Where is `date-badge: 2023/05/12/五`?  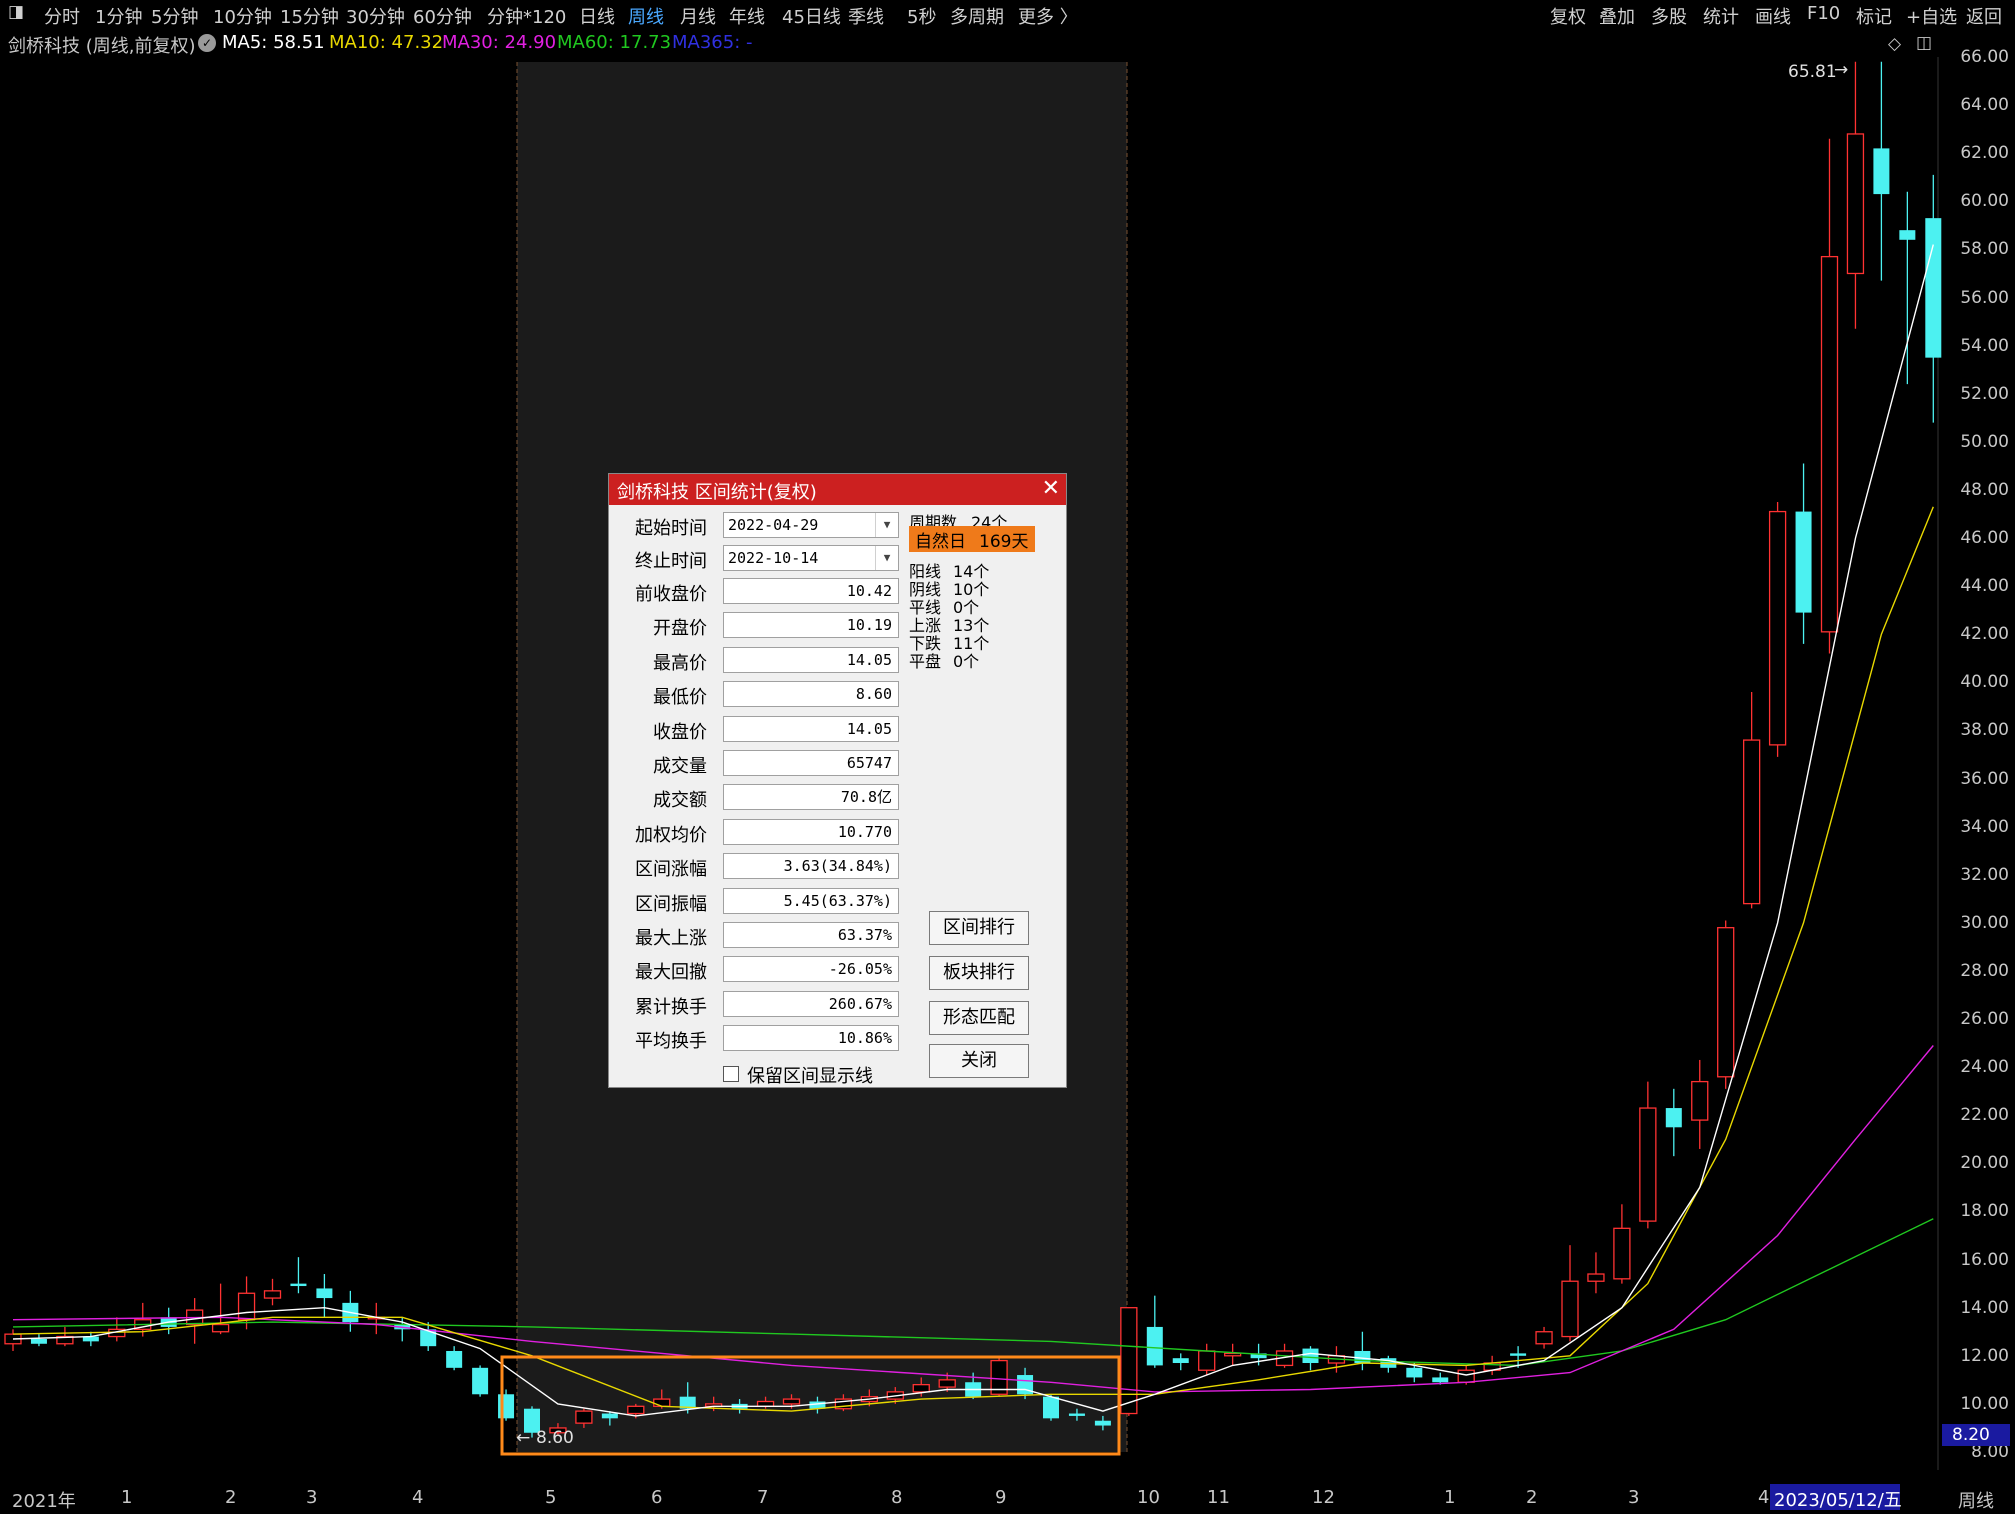
date-badge: 2023/05/12/五 is located at coordinates (1836, 1497).